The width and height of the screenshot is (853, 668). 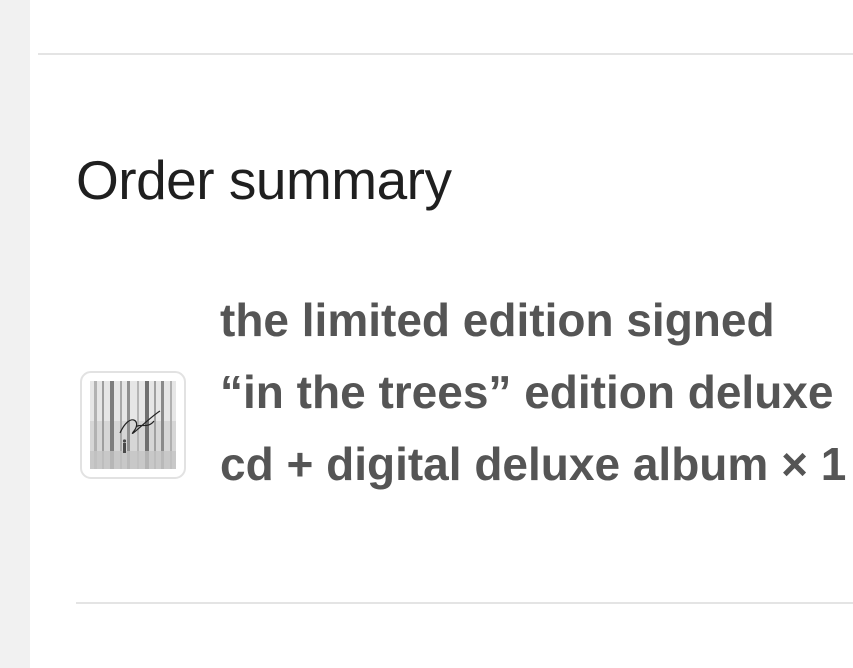 What do you see at coordinates (264, 180) in the screenshot?
I see `order-summary-heading: Order summary` at bounding box center [264, 180].